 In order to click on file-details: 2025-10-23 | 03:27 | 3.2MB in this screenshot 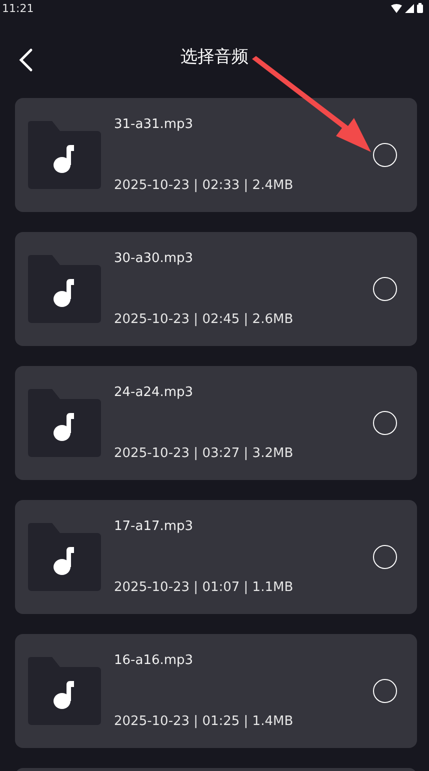, I will do `click(204, 453)`.